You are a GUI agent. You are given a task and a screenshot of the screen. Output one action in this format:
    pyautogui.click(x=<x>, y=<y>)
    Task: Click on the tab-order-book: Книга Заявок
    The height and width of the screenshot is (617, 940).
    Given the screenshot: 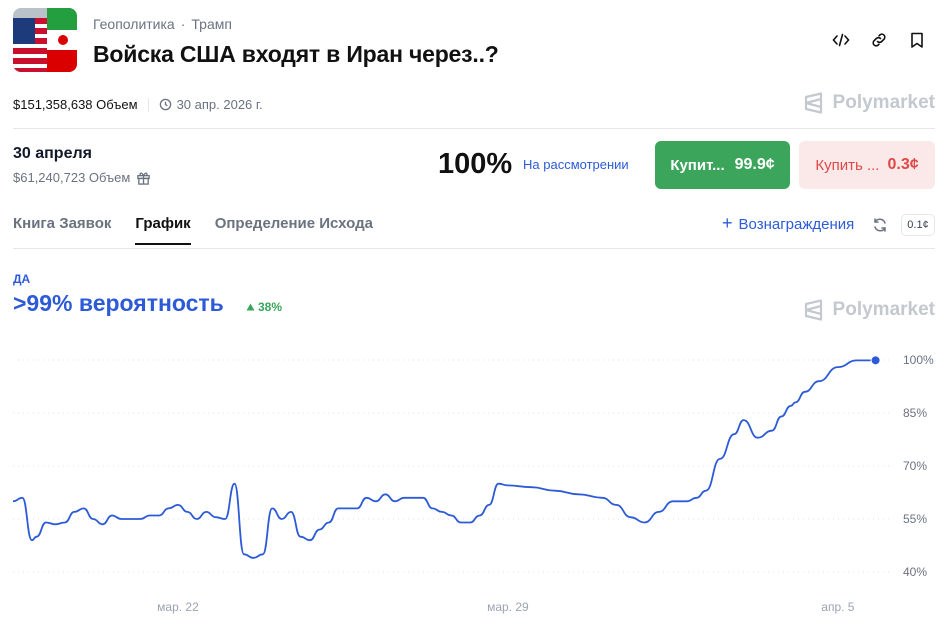 What is the action you would take?
    pyautogui.click(x=62, y=230)
    